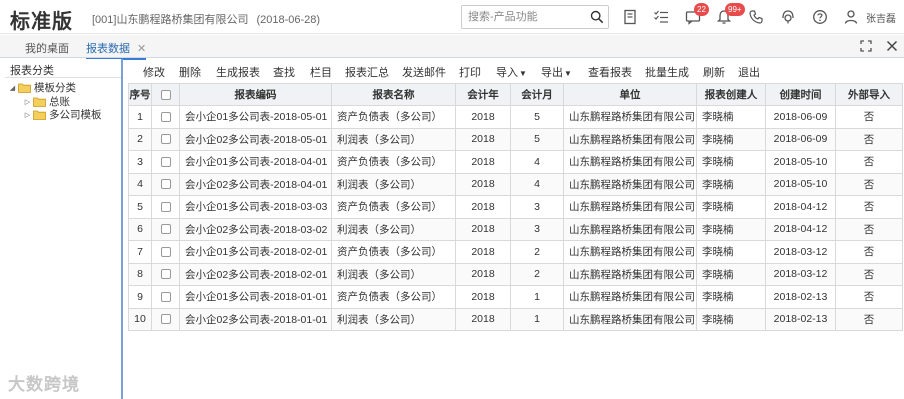  I want to click on maximize-icon, so click(866, 46).